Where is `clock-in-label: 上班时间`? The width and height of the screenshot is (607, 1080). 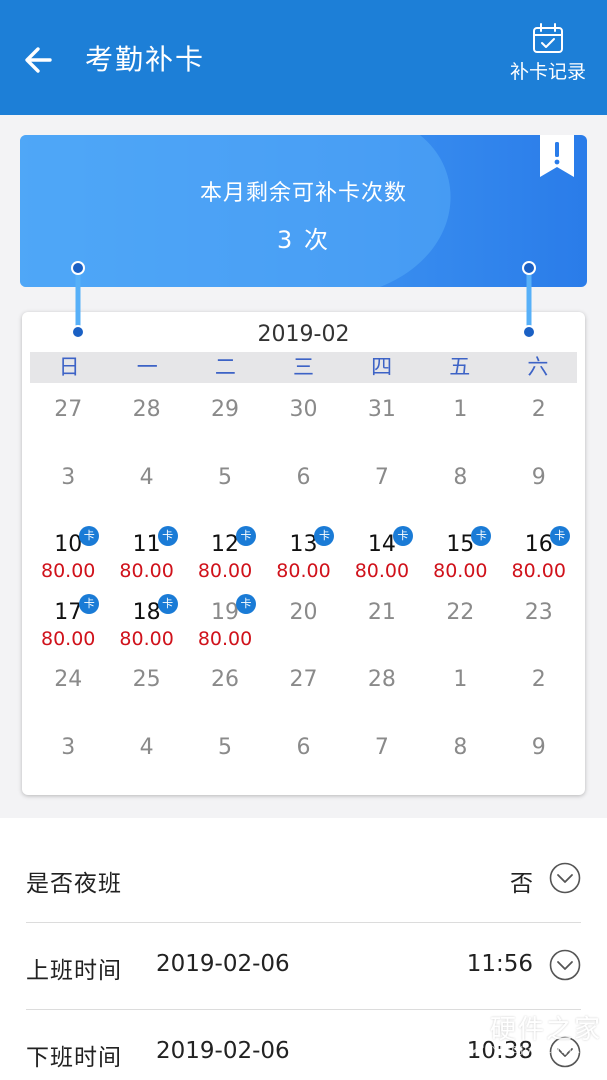
clock-in-label: 上班时间 is located at coordinates (74, 971).